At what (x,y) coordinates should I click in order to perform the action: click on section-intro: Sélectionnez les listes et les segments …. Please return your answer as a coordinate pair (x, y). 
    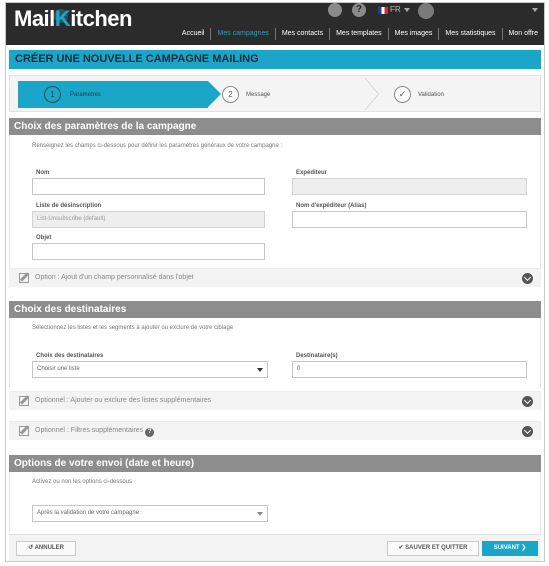
    Looking at the image, I should click on (133, 328).